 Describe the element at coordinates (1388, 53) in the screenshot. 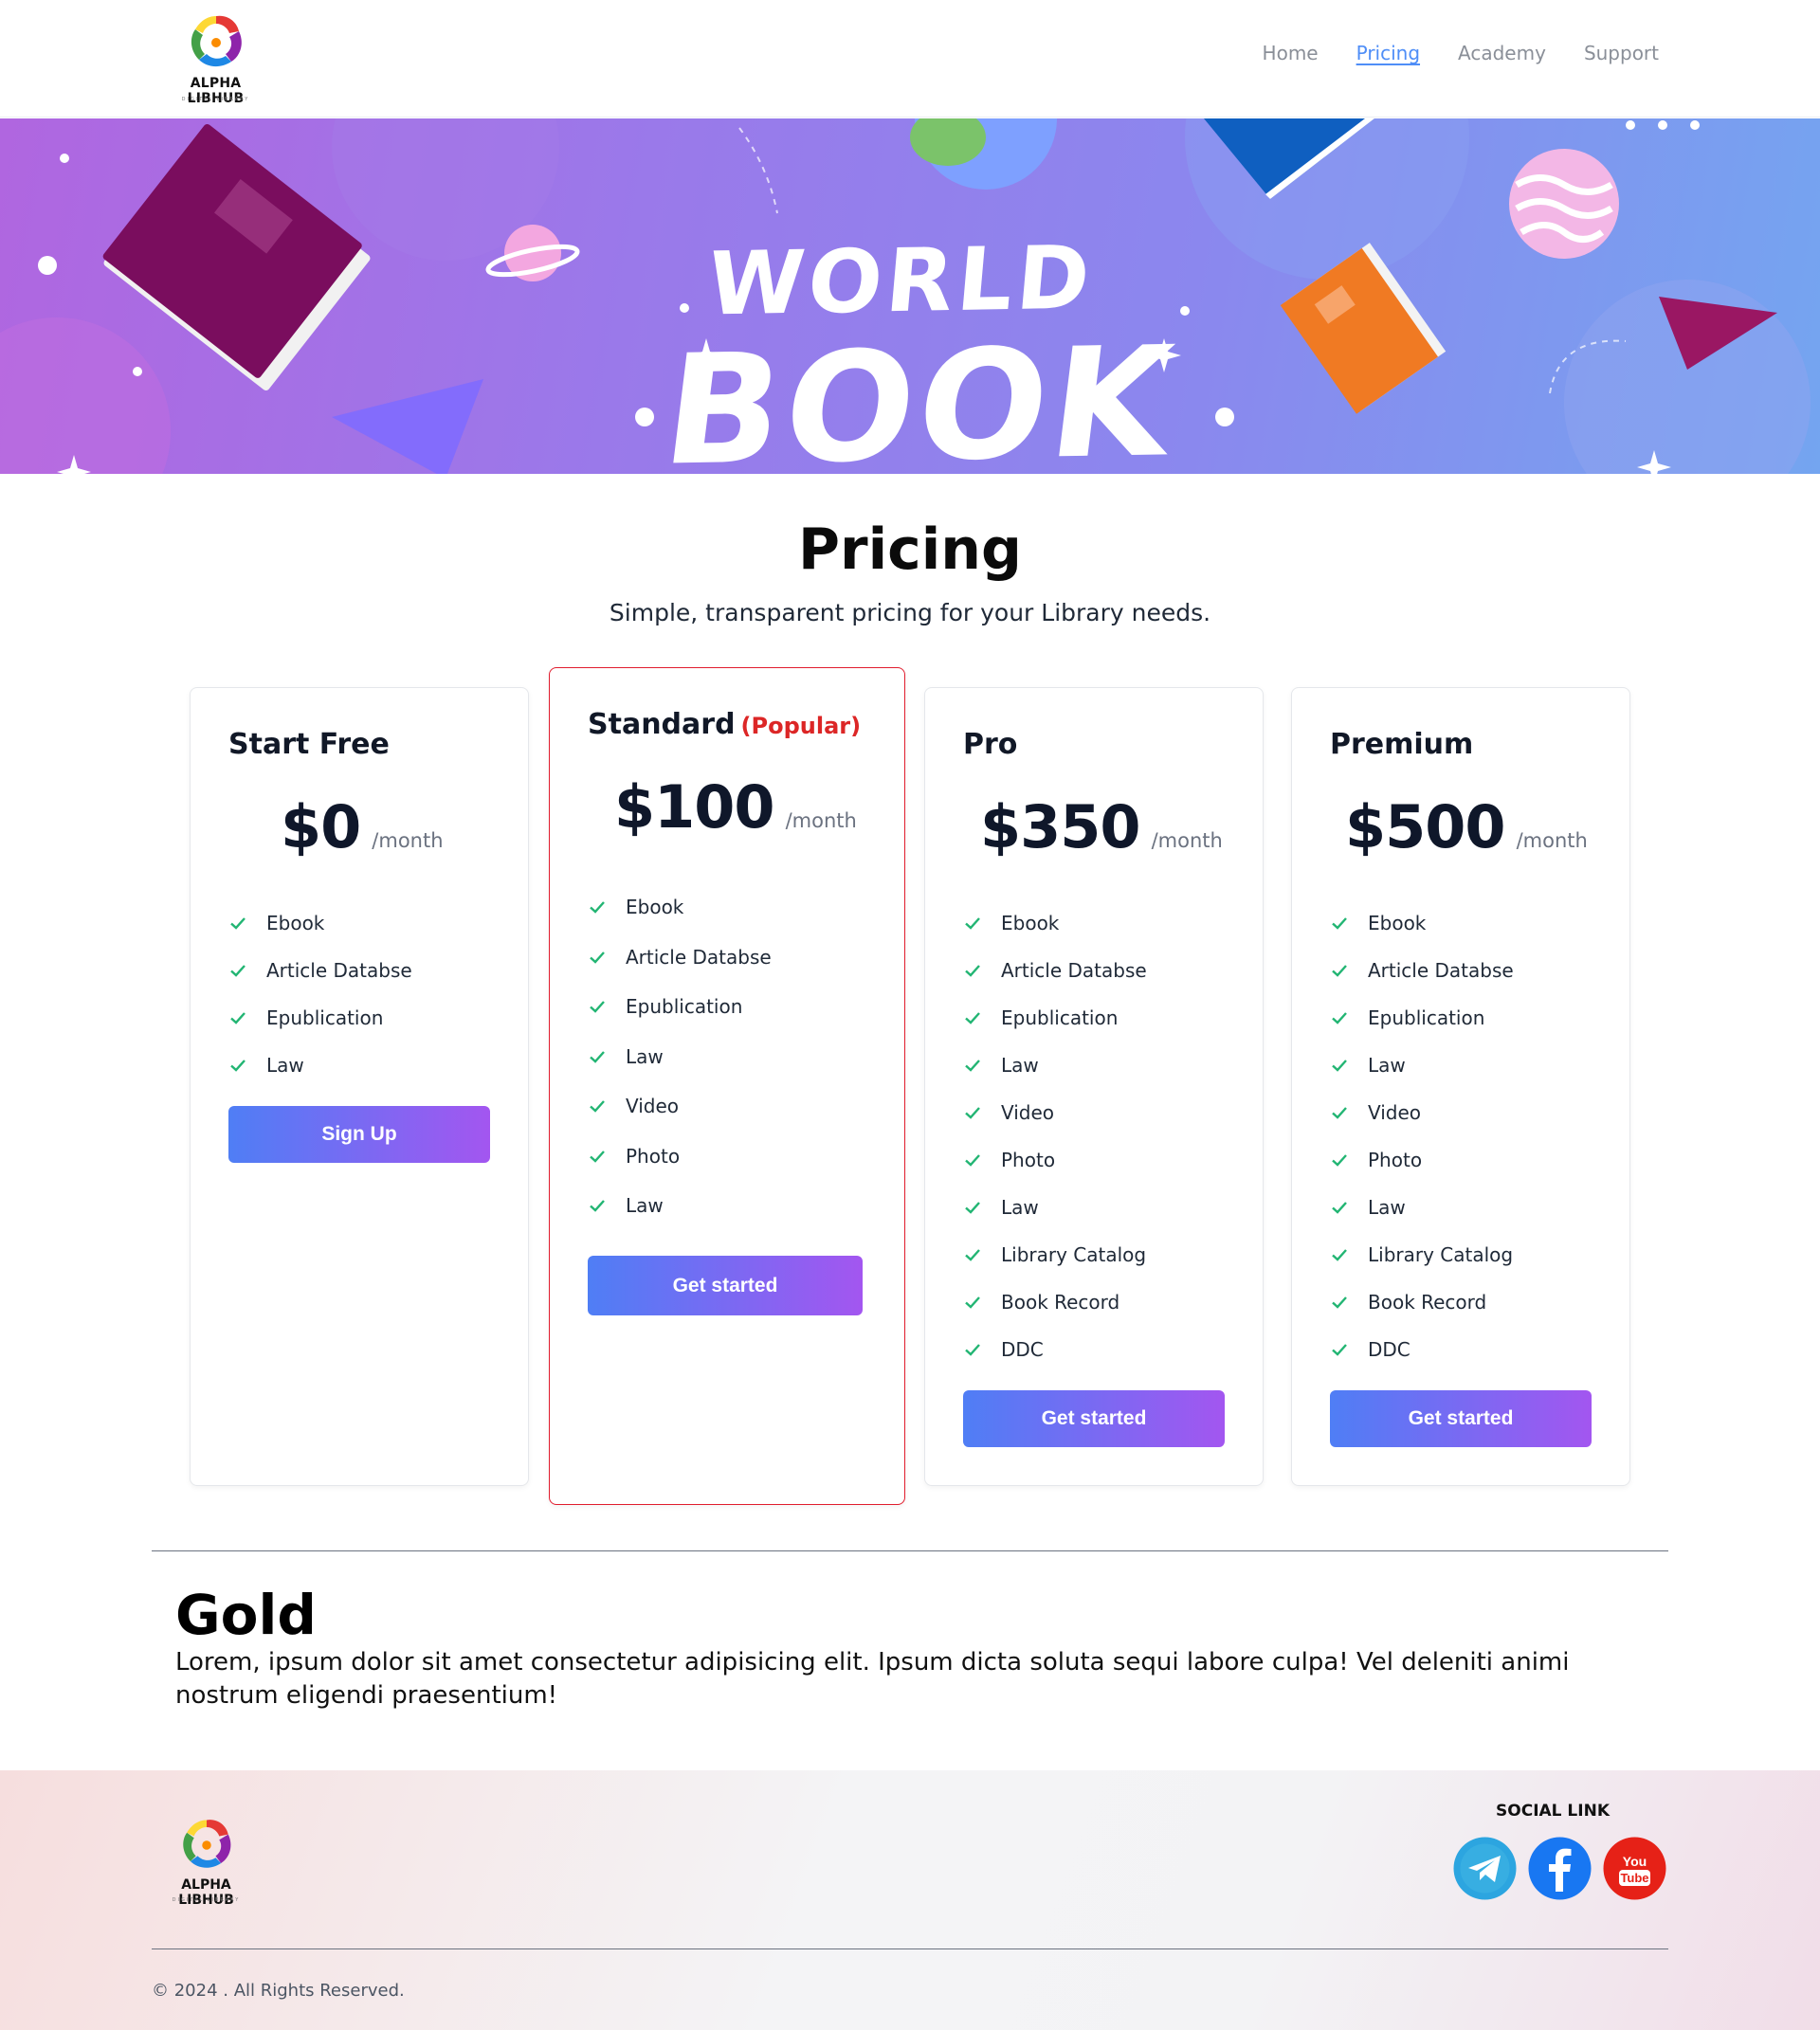

I see `nav-pricing: Pricing` at that location.